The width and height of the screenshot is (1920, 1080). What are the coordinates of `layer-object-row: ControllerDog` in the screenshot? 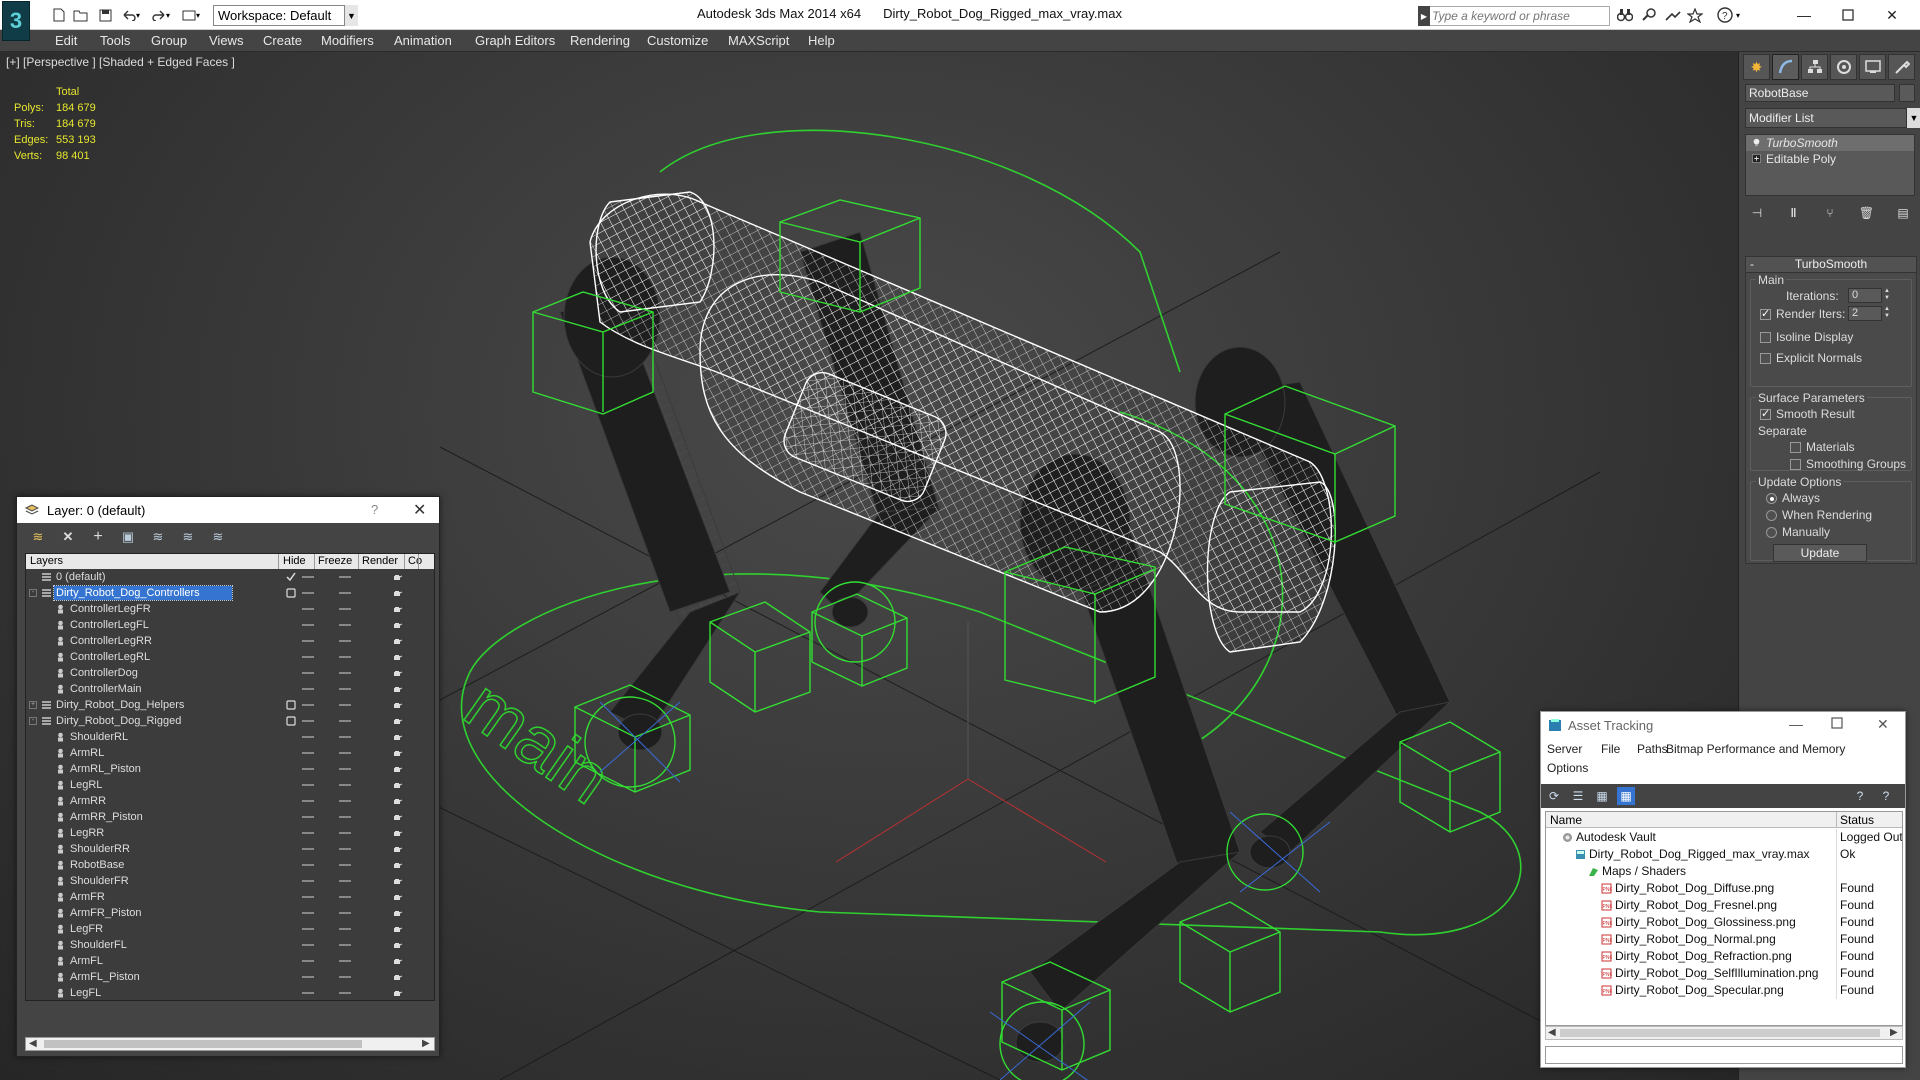 It's located at (230, 673).